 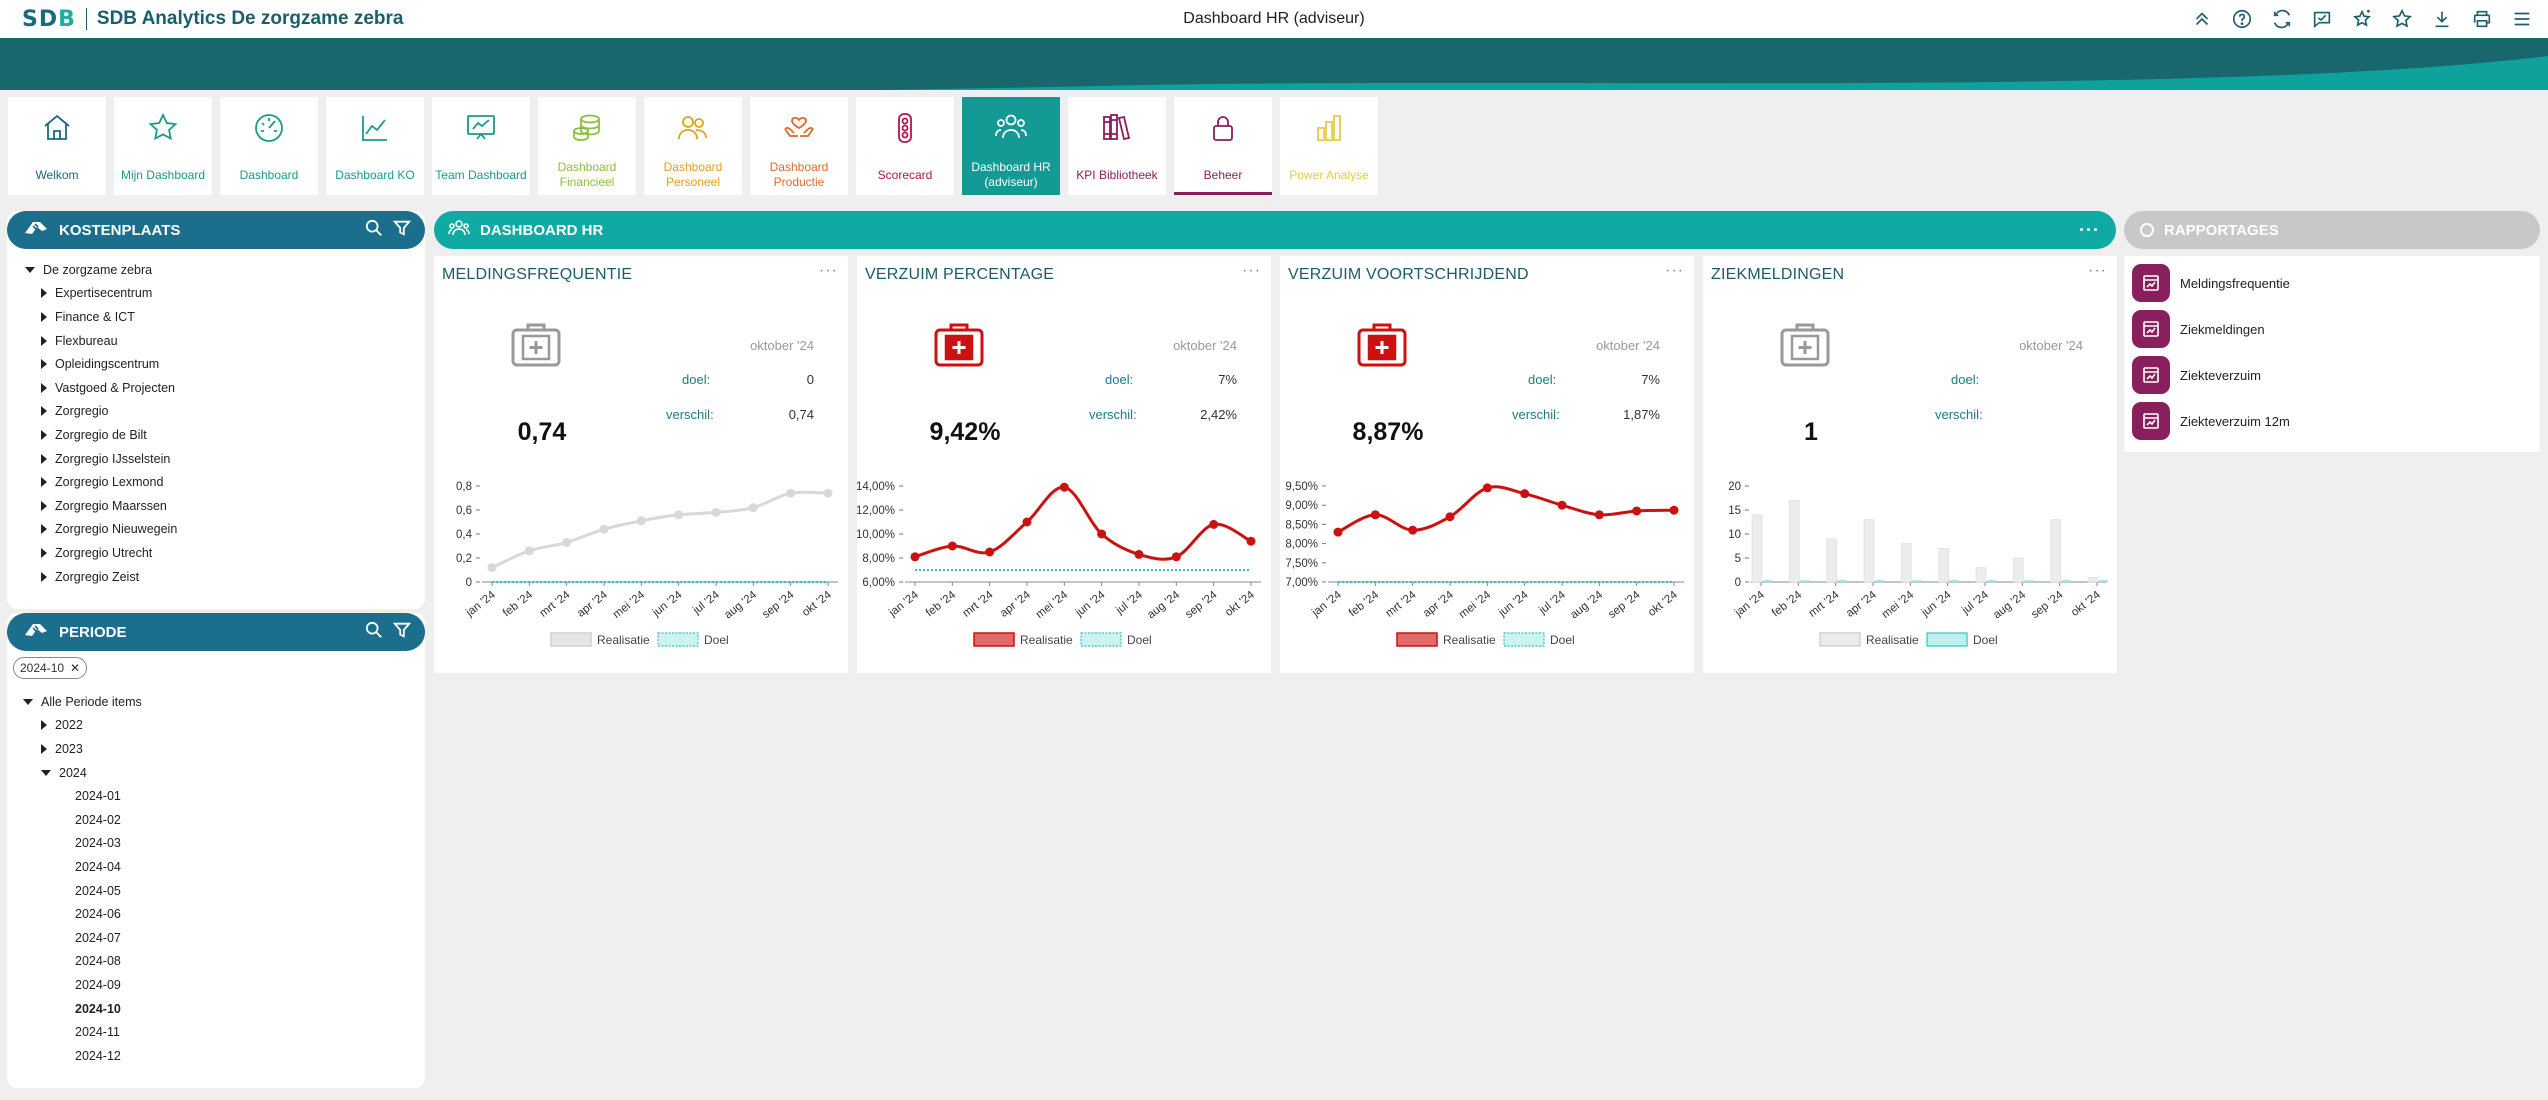 I want to click on tree-node: Flexbureau, so click(x=220, y=341).